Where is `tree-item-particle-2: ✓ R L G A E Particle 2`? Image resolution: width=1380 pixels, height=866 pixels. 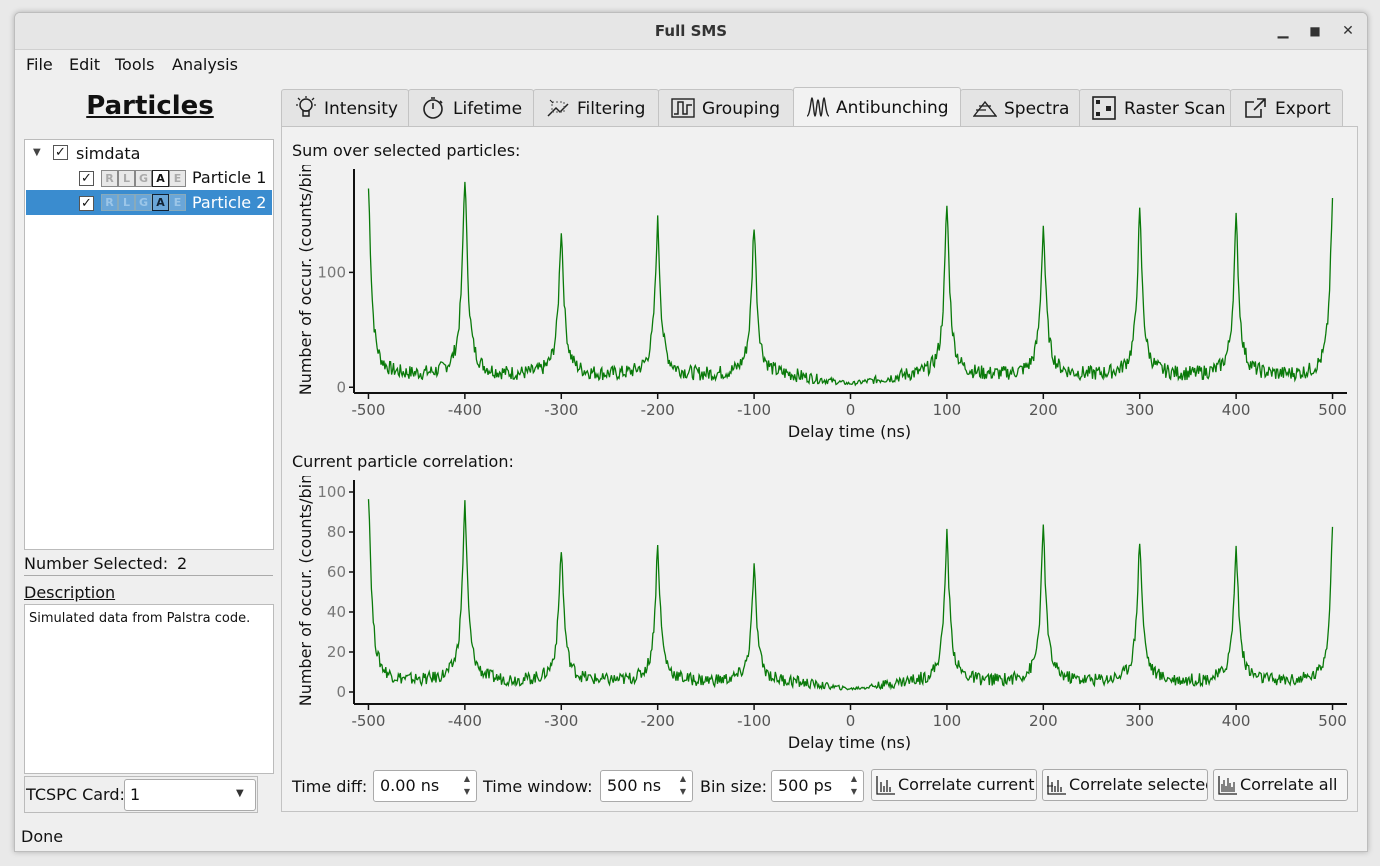
tree-item-particle-2: ✓ R L G A E Particle 2 is located at coordinates (149, 202).